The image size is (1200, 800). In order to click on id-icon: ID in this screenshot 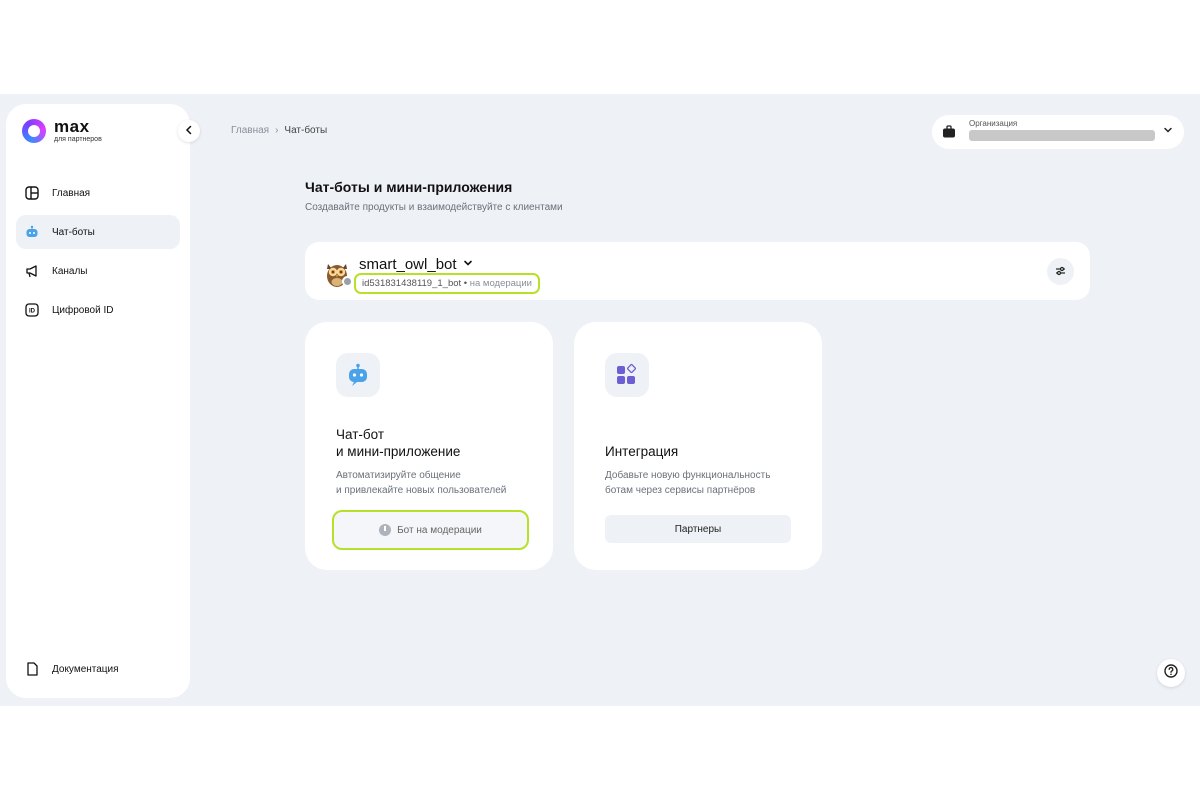, I will do `click(32, 310)`.